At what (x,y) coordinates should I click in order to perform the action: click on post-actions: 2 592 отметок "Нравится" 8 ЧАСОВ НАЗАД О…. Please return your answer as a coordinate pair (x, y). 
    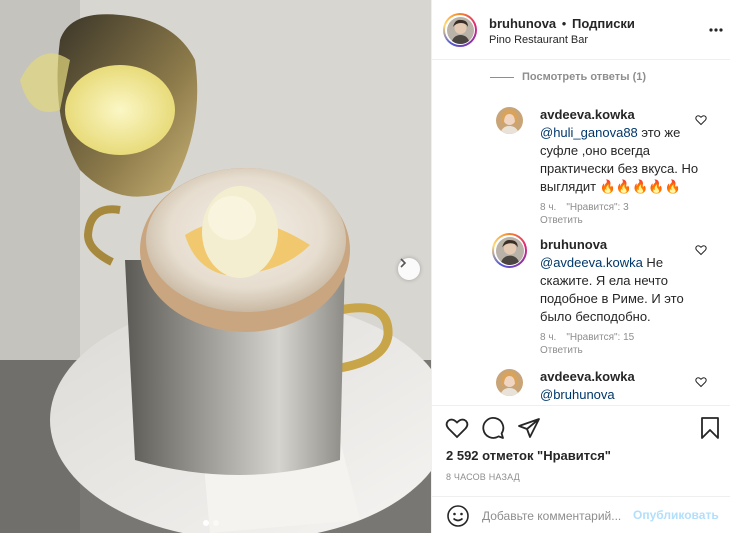
    Looking at the image, I should click on (581, 469).